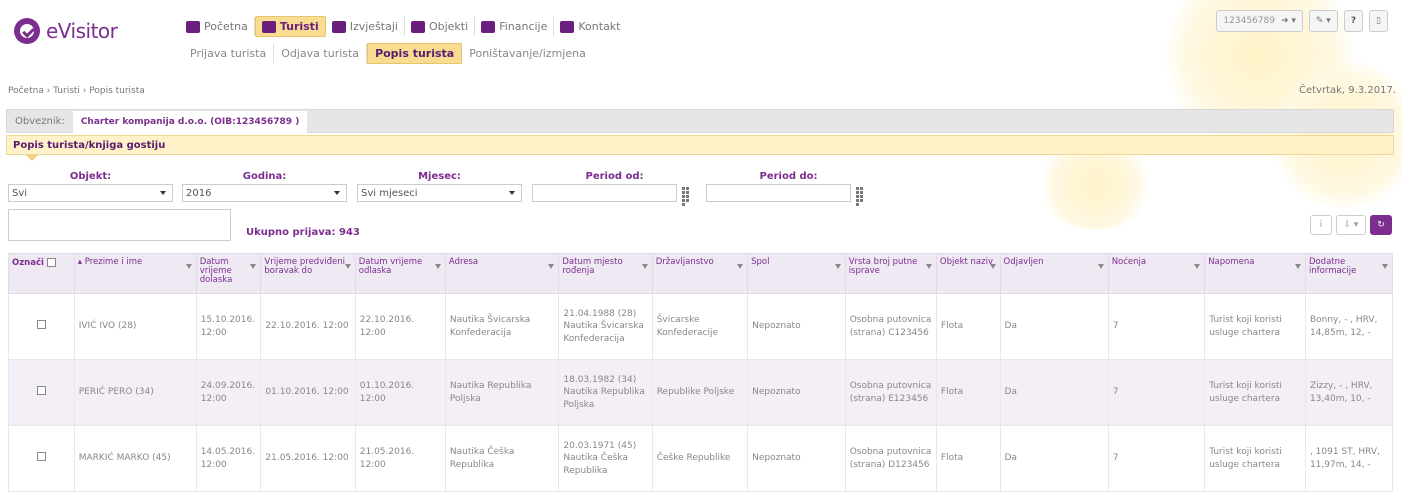 This screenshot has width=1402, height=492. I want to click on filter-period-od-input, so click(604, 193).